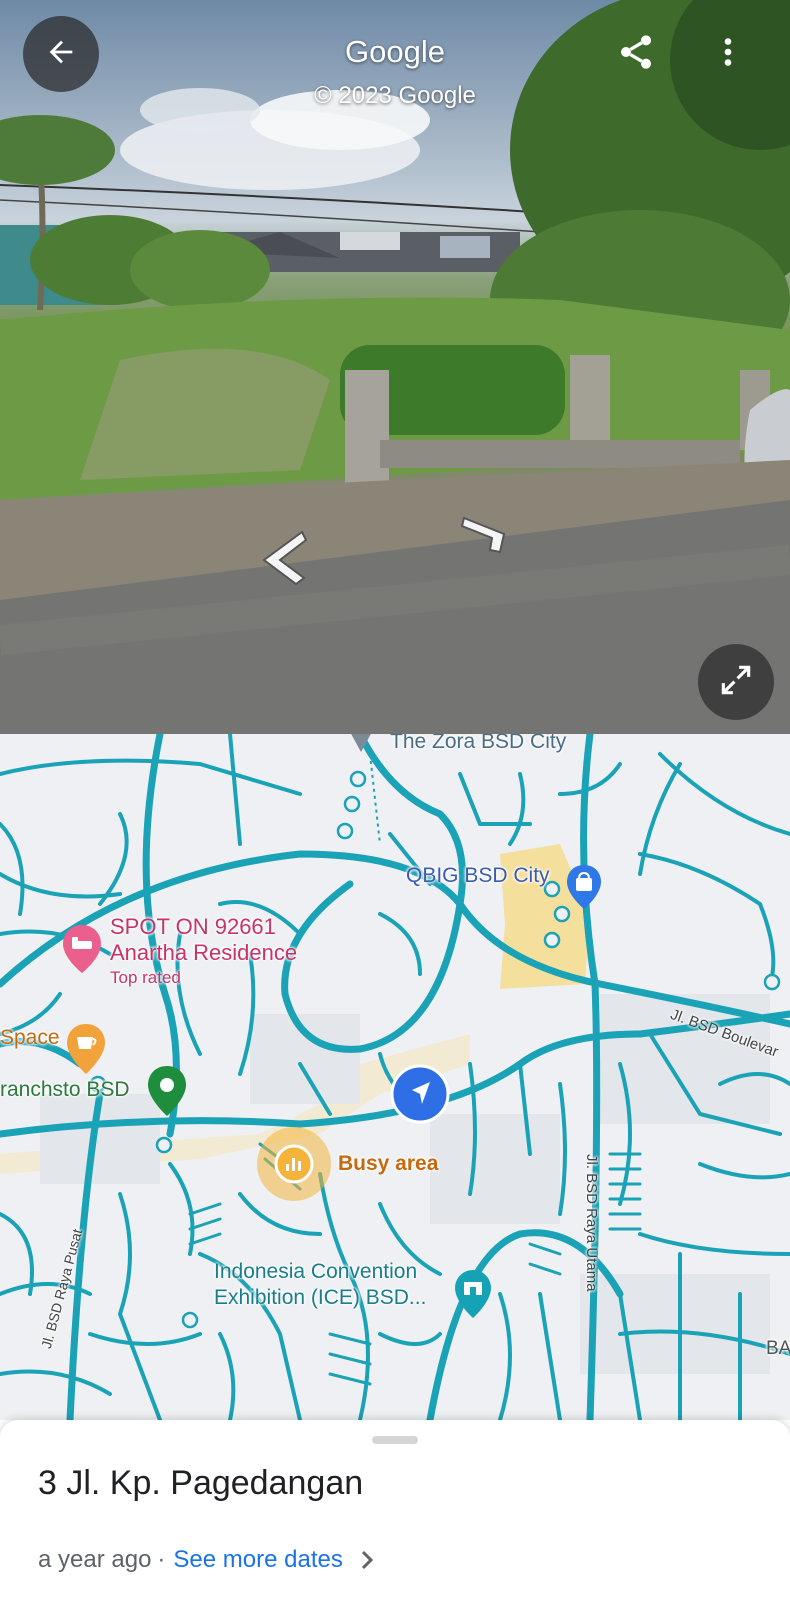 The width and height of the screenshot is (790, 1600). I want to click on nav-left-arrow, so click(283, 560).